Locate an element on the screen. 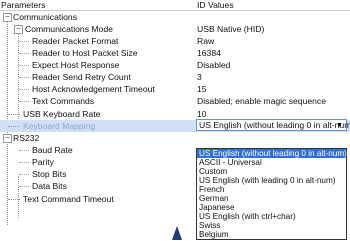  tree-row-reader-packet-format: Reader Packet Format Raw is located at coordinates (175, 41).